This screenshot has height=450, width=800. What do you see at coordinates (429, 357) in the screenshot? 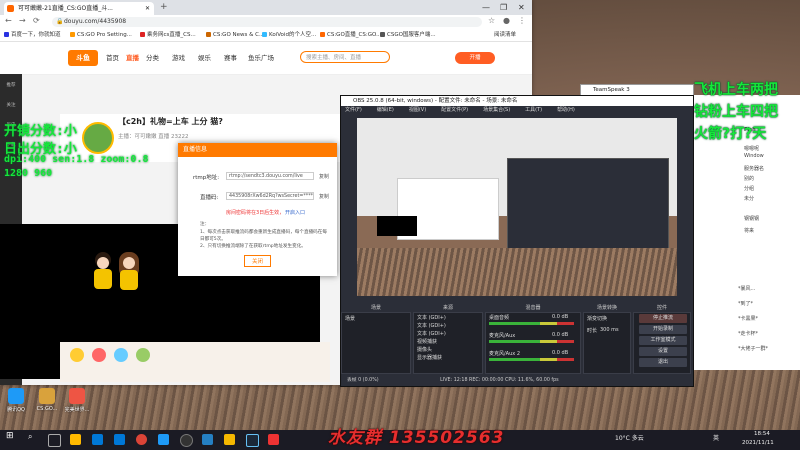
I see `source-item: 显示器捕获` at bounding box center [429, 357].